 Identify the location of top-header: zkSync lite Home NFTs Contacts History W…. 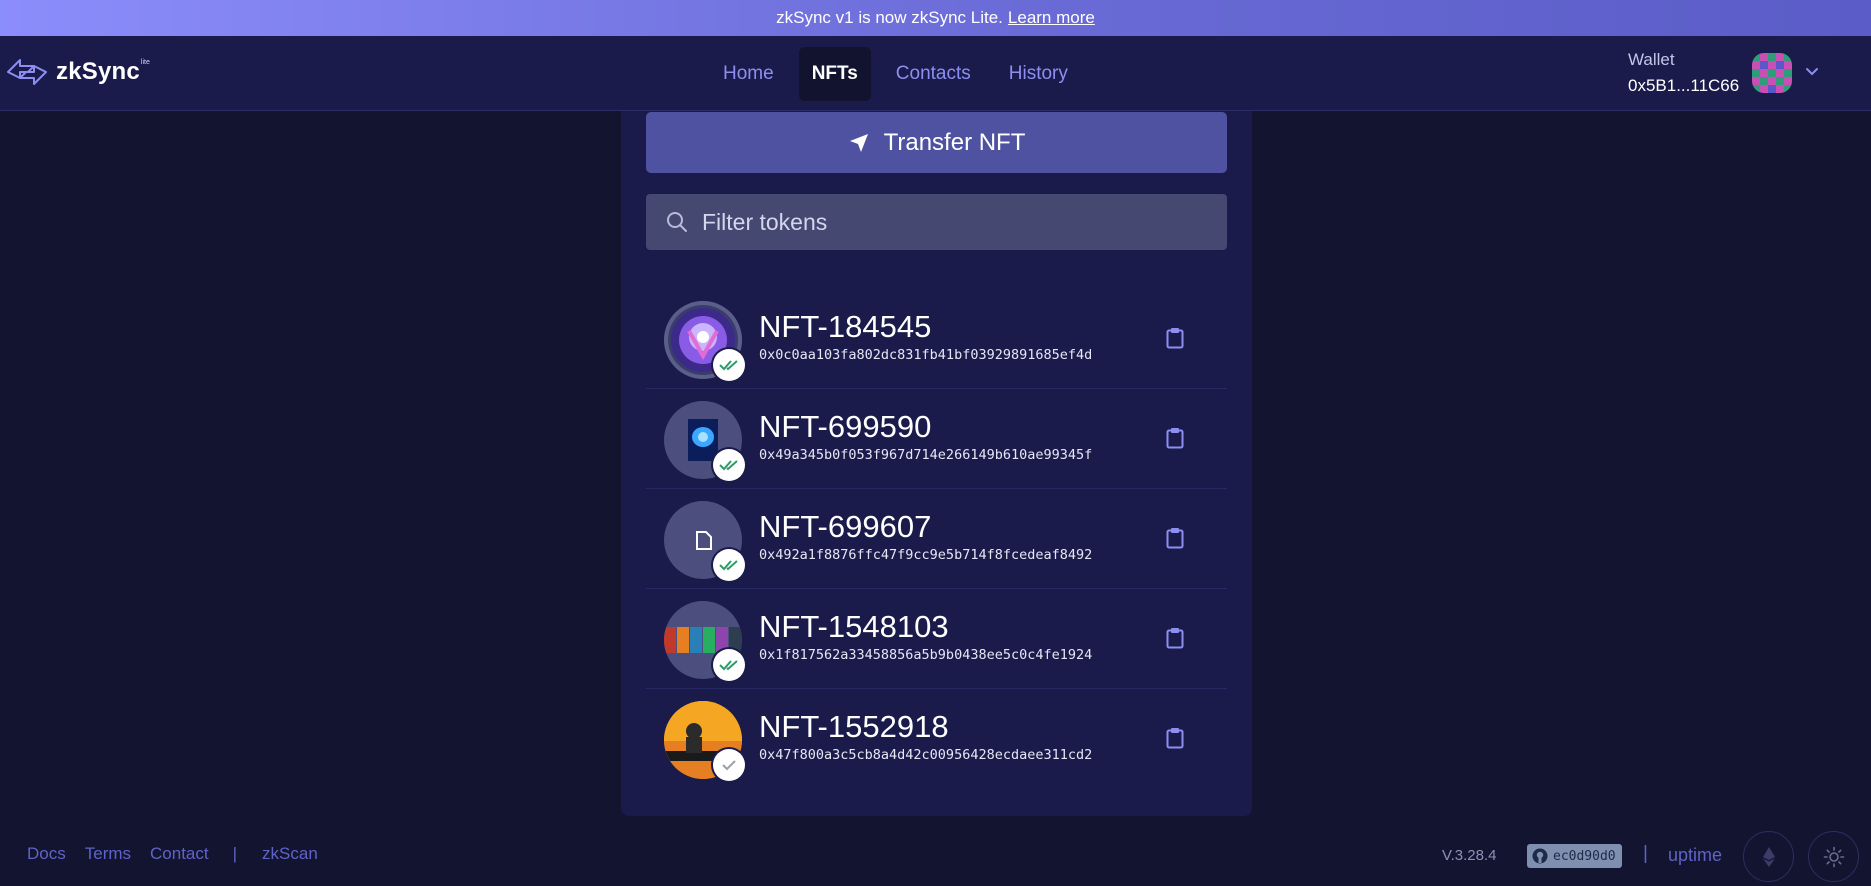
(935, 73).